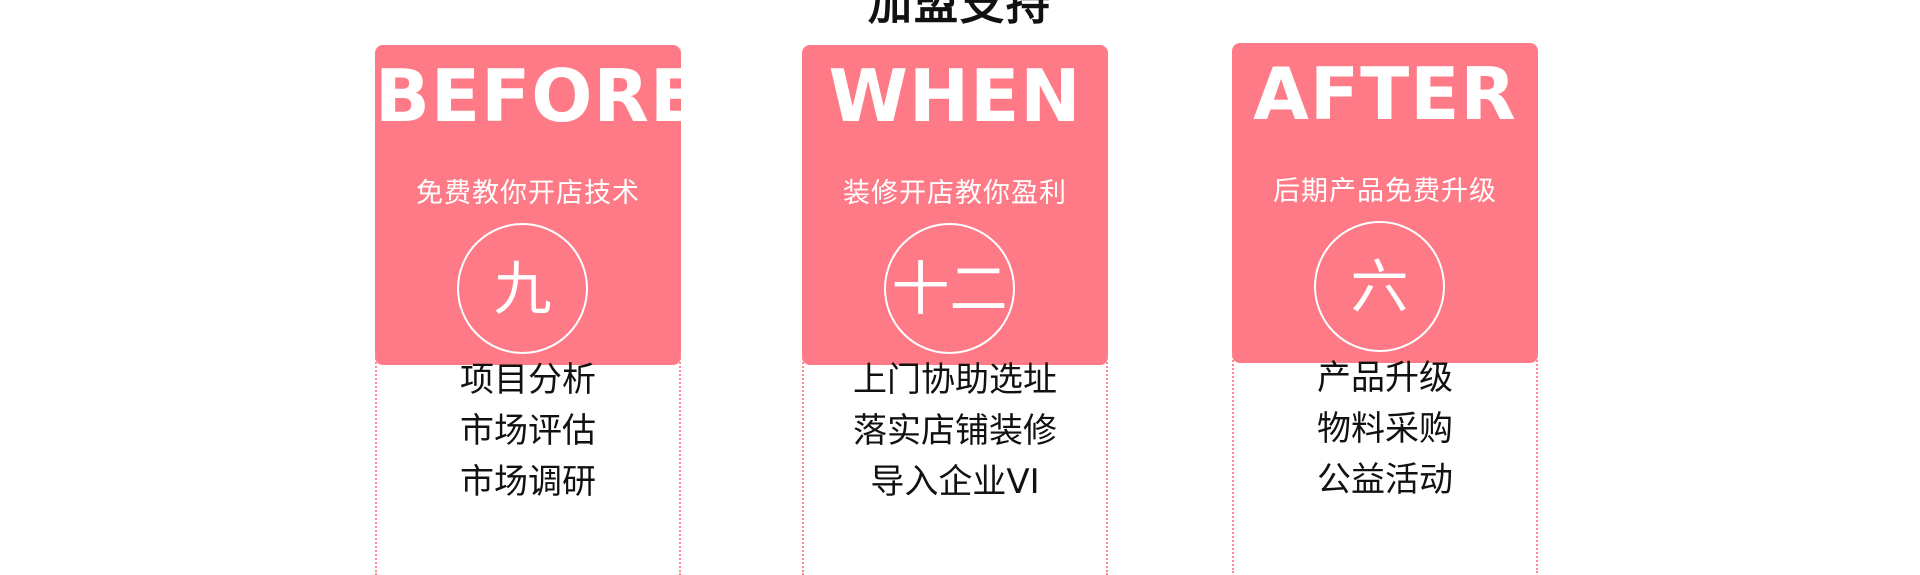  Describe the element at coordinates (528, 380) in the screenshot. I see `list-item: 项目分析` at that location.